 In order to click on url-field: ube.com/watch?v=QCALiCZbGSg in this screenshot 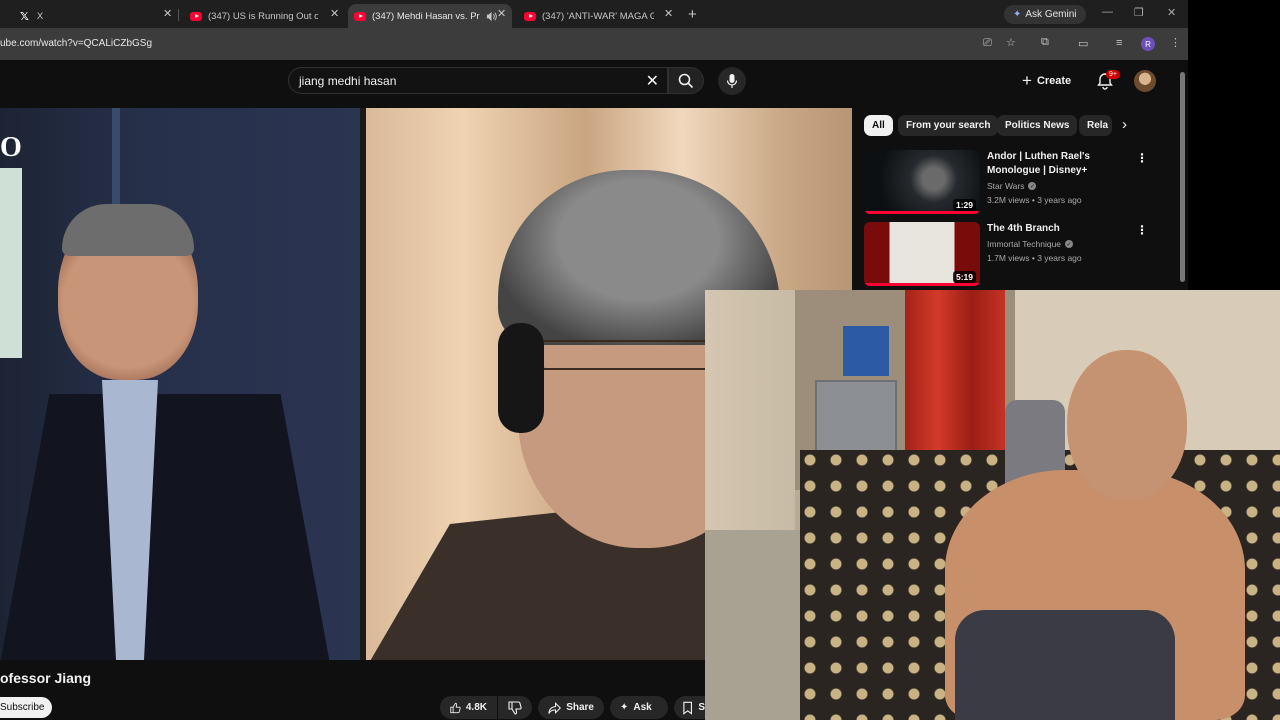, I will do `click(76, 43)`.